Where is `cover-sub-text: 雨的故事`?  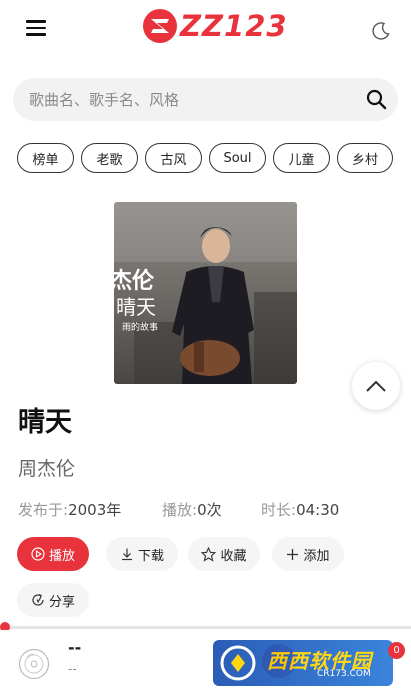
cover-sub-text: 雨的故事 is located at coordinates (140, 327).